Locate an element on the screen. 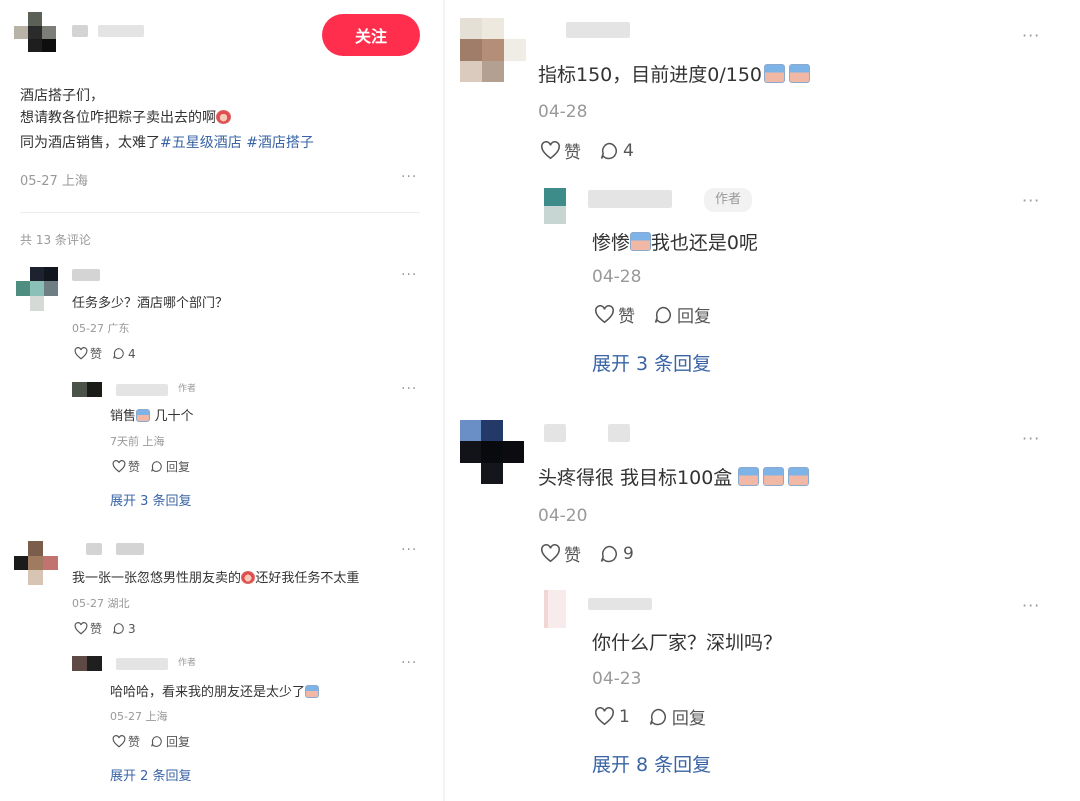 This screenshot has height=801, width=1080. comment-button: 3 is located at coordinates (124, 629).